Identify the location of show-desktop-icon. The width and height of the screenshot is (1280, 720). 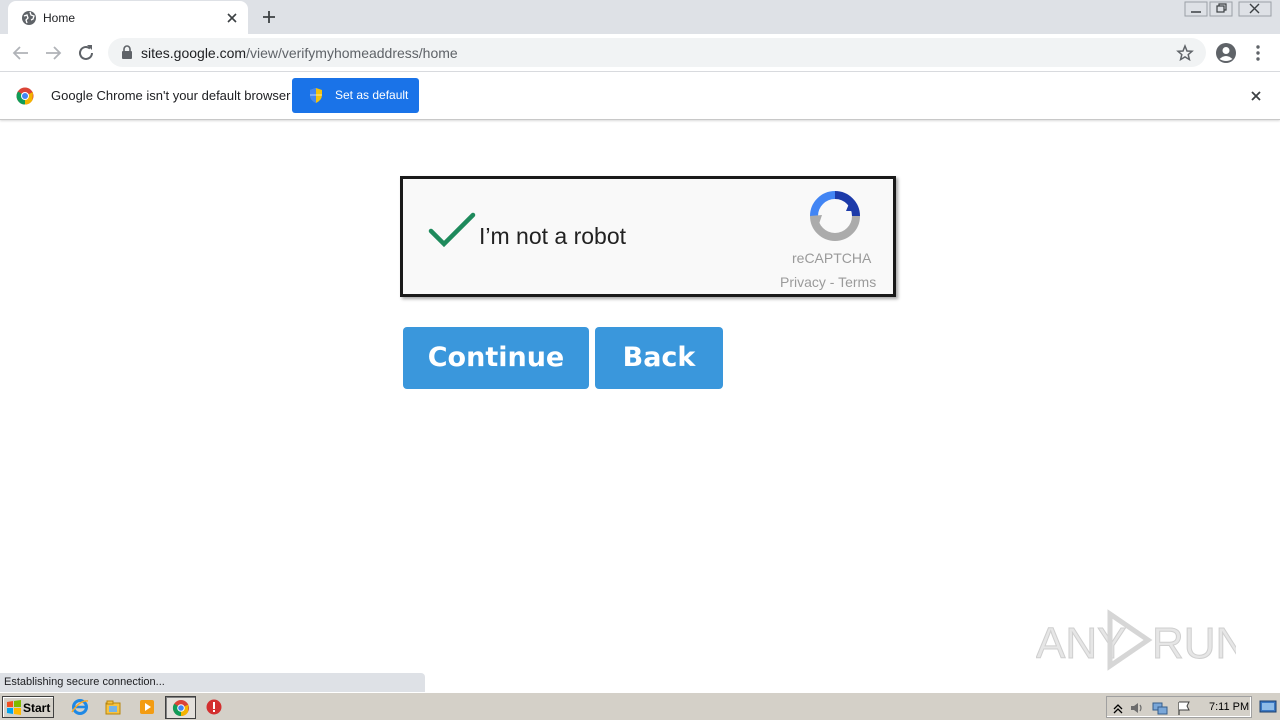
(1268, 707).